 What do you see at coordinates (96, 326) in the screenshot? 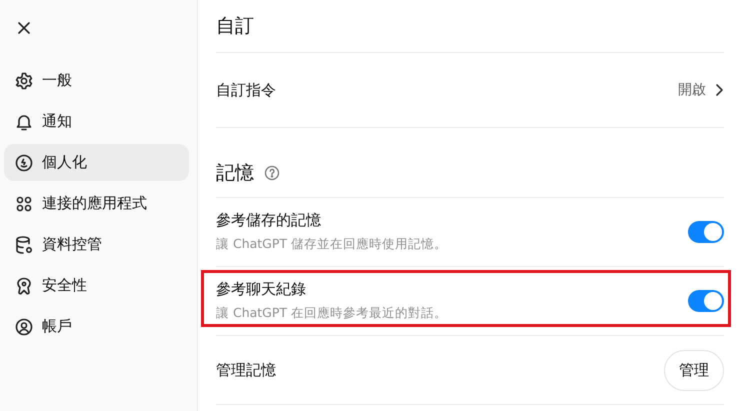
I see `sidebar-item: 帳戶` at bounding box center [96, 326].